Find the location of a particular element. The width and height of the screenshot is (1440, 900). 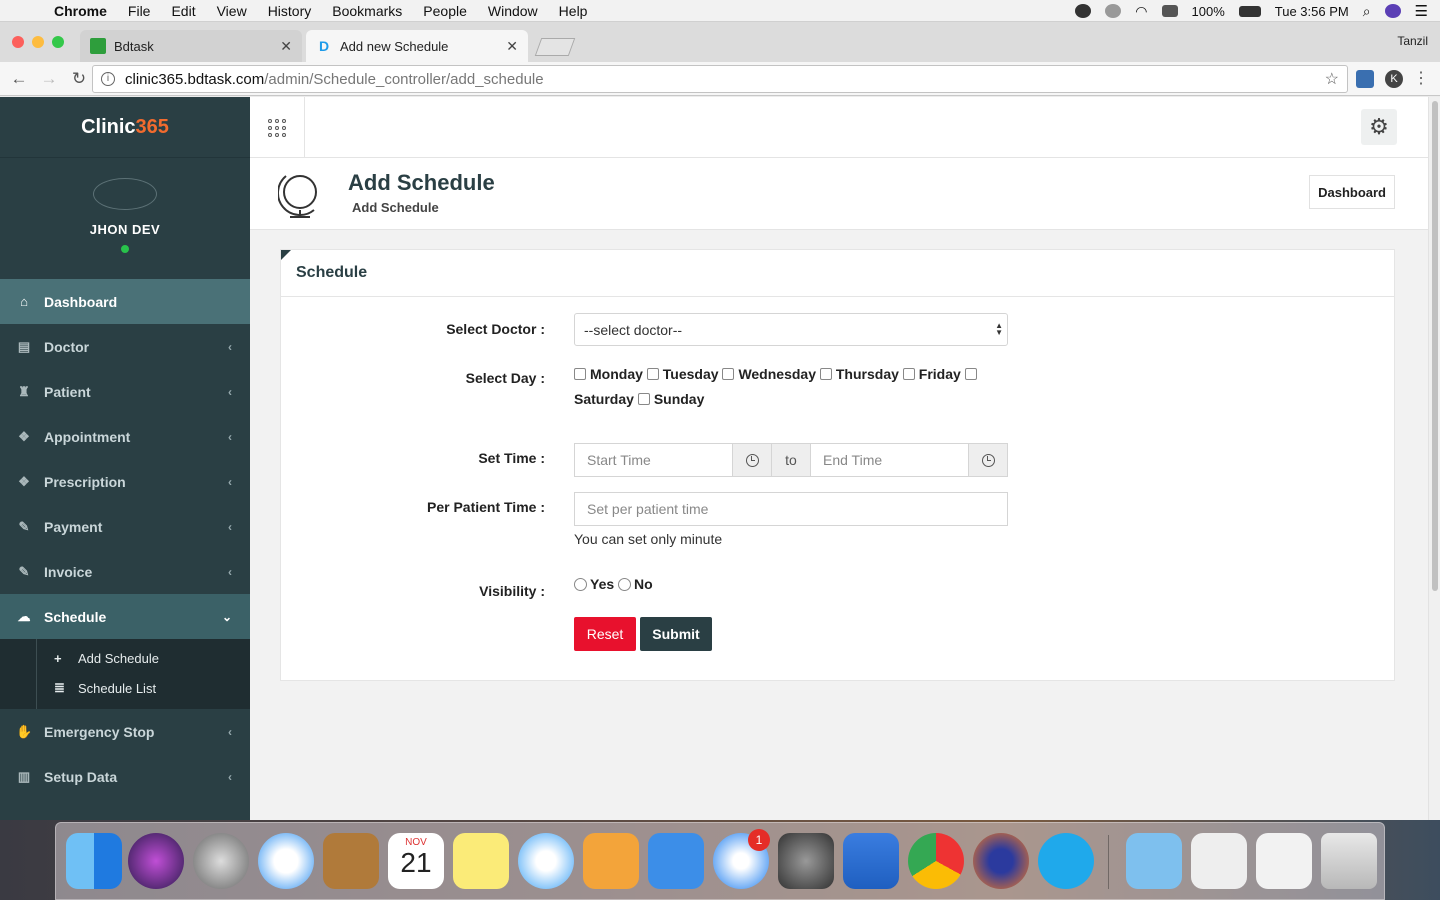

sidebar-item-payment: ✎ Payment ‹ is located at coordinates (125, 526).